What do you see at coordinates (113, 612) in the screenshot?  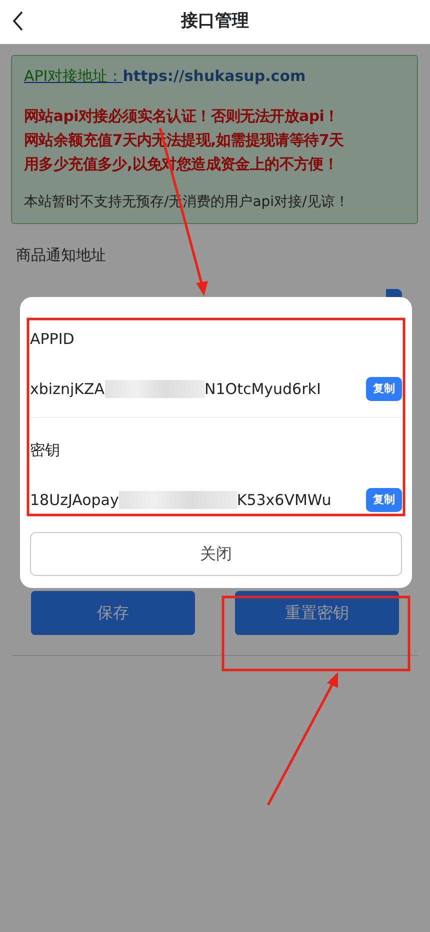 I see `action-button: 保存` at bounding box center [113, 612].